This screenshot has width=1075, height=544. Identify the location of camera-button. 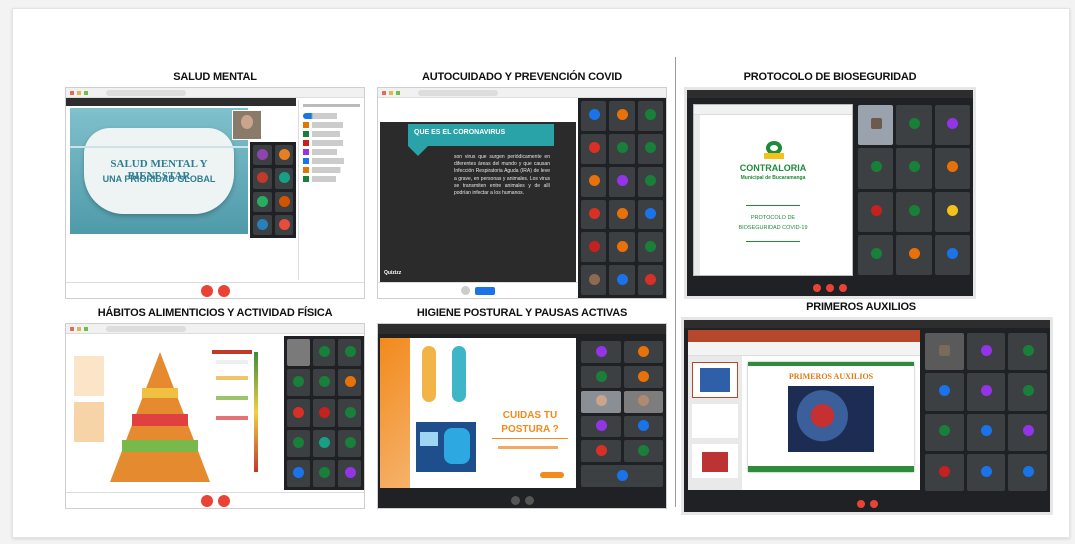
(529, 500).